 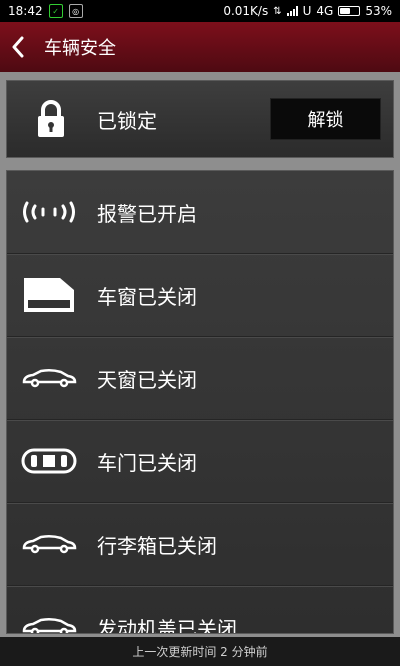 I want to click on lock-status-card: 已锁定 解锁, so click(x=200, y=119).